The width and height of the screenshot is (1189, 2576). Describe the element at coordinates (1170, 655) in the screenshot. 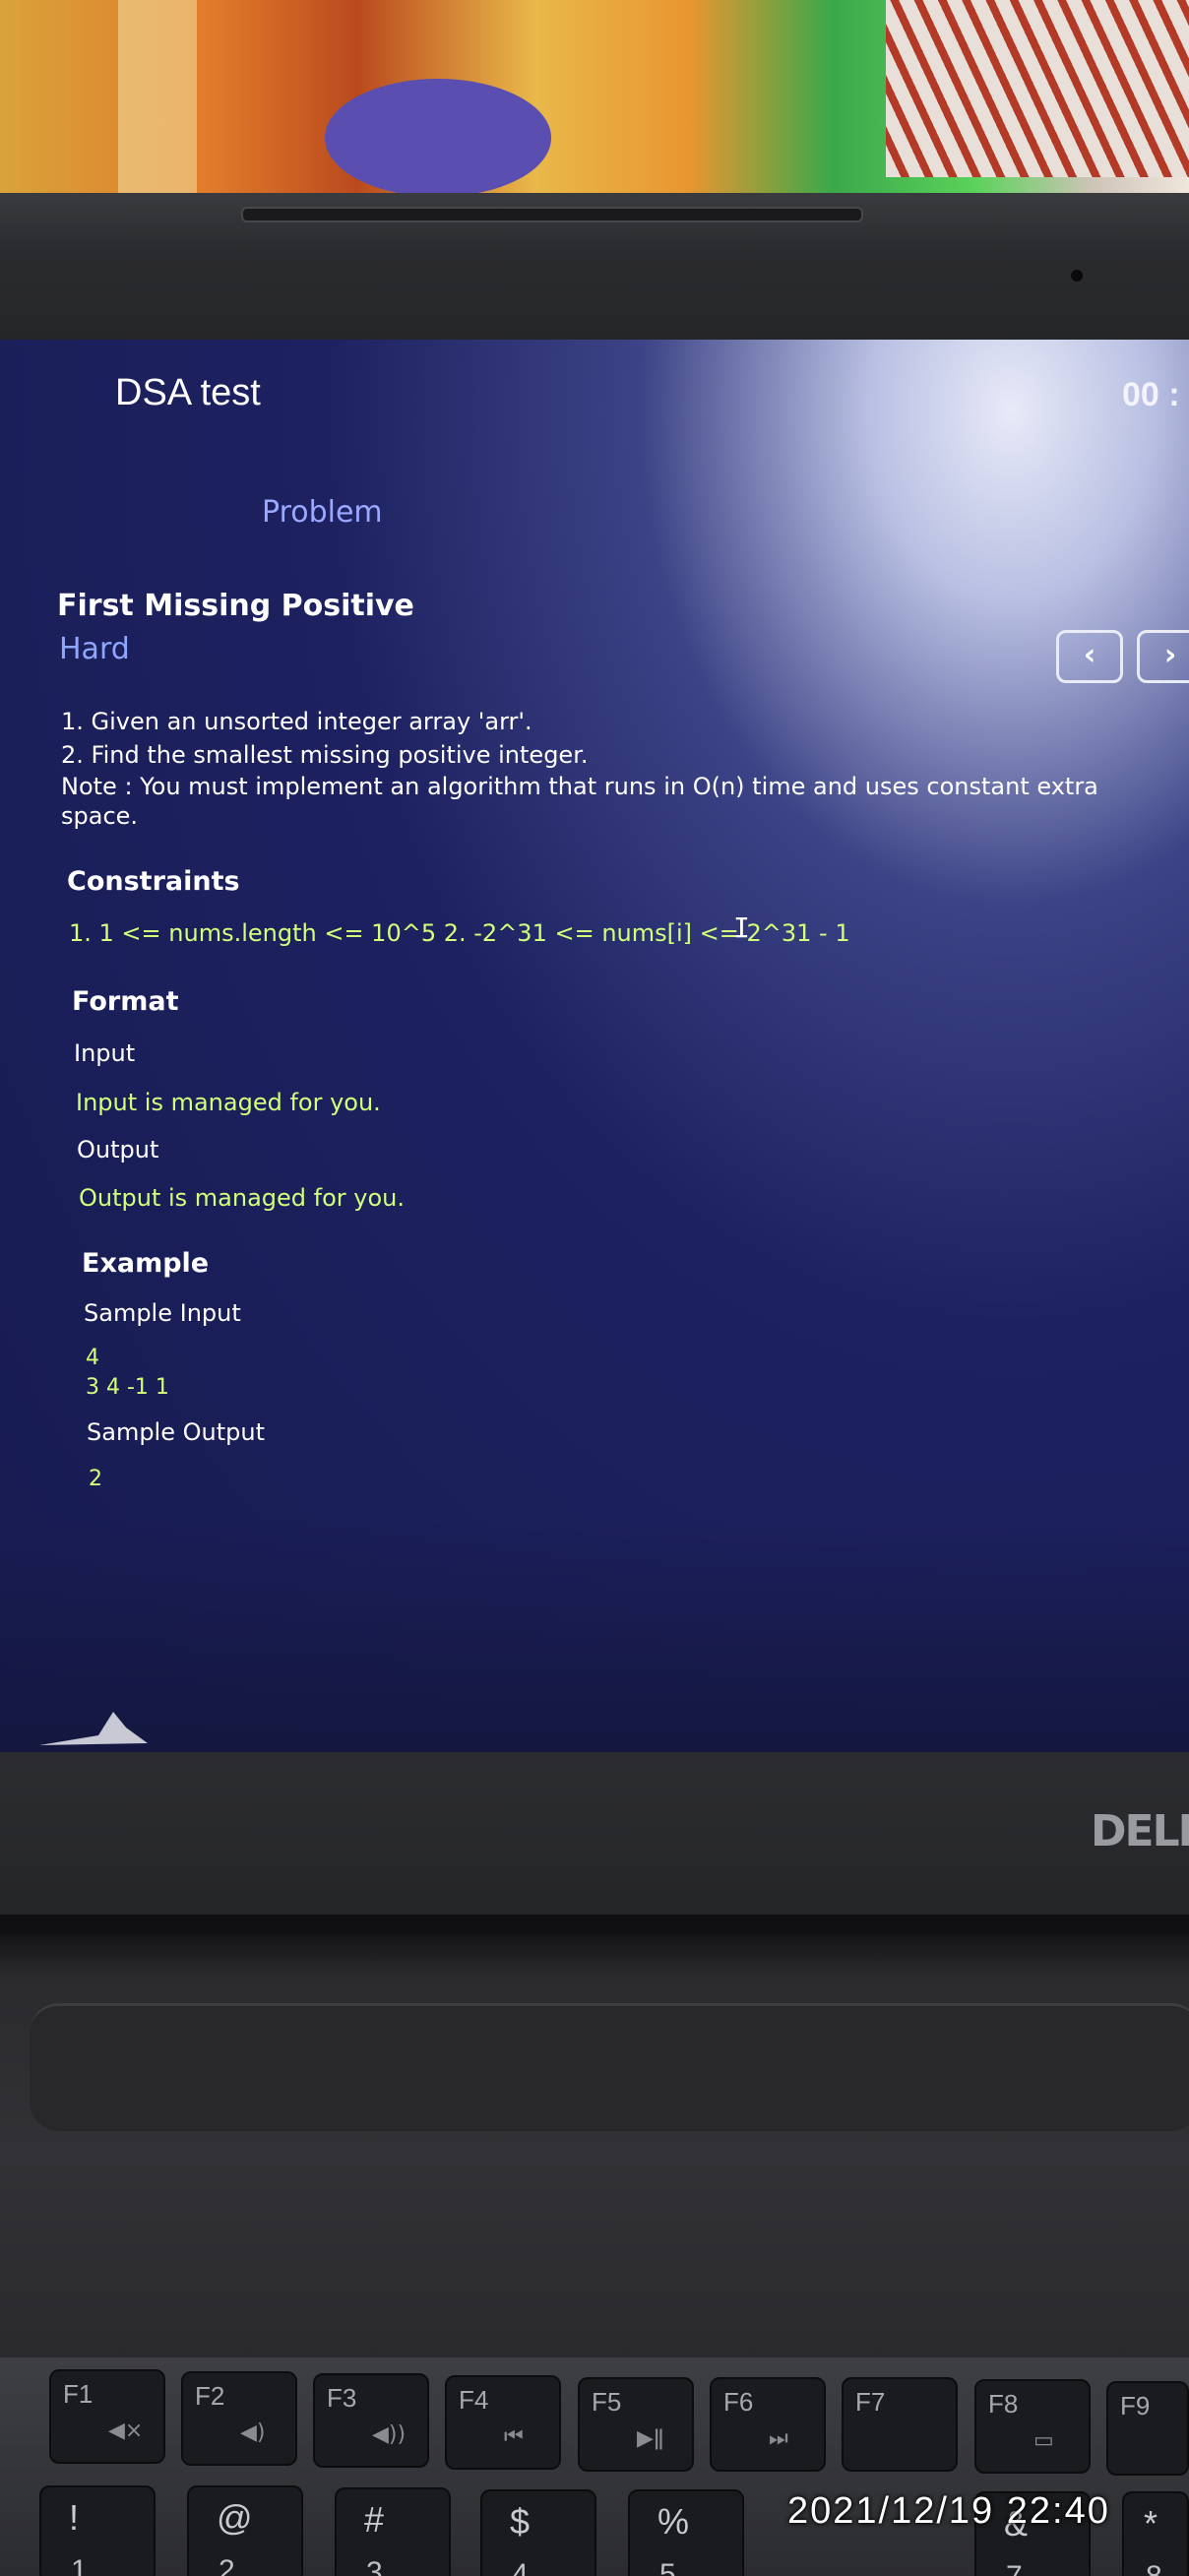

I see `chevron-right-icon: ›` at that location.